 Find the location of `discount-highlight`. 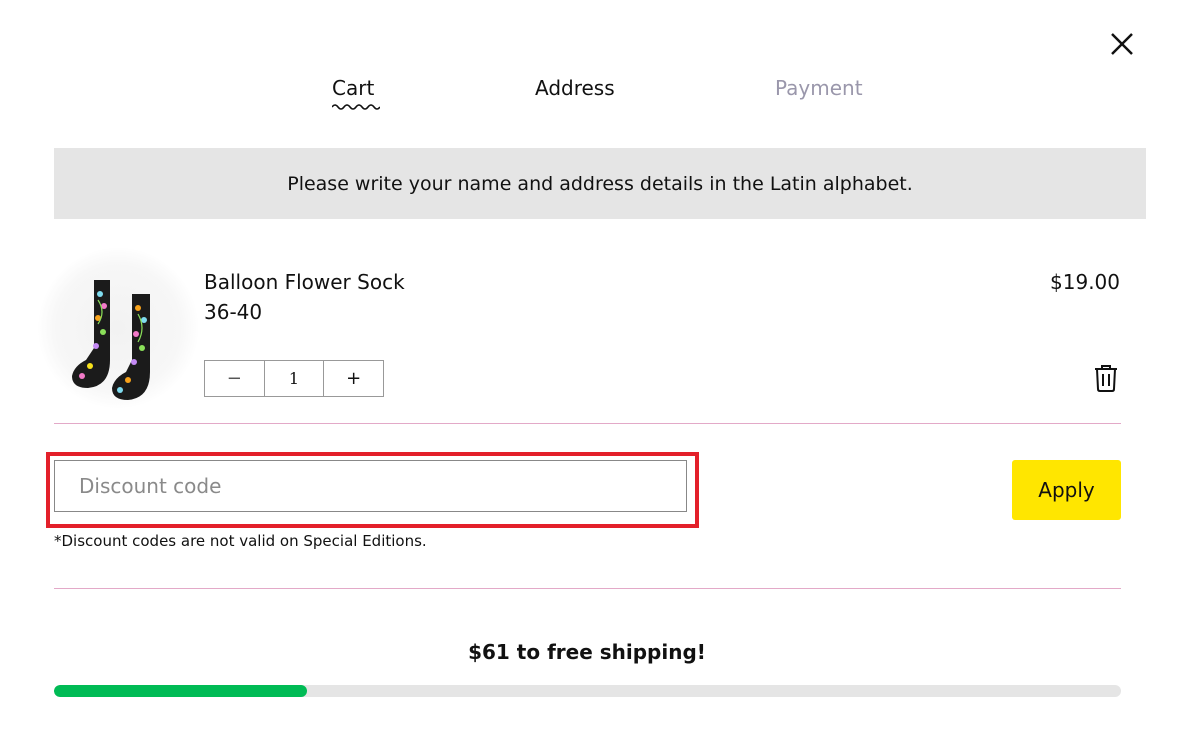

discount-highlight is located at coordinates (372, 490).